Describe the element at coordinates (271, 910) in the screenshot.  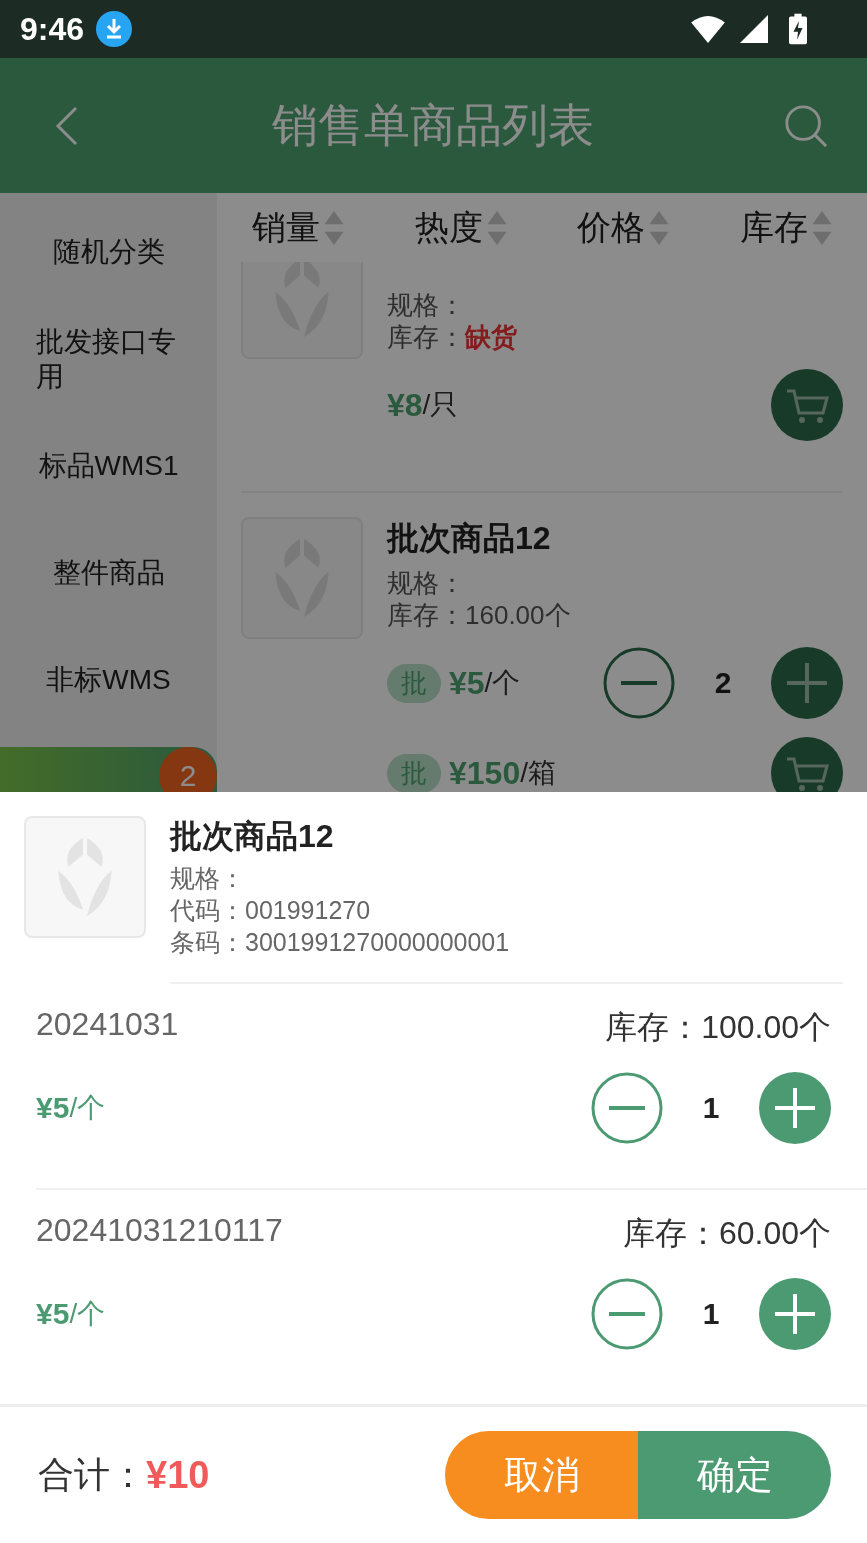
I see `product-code: 代码：001991270` at that location.